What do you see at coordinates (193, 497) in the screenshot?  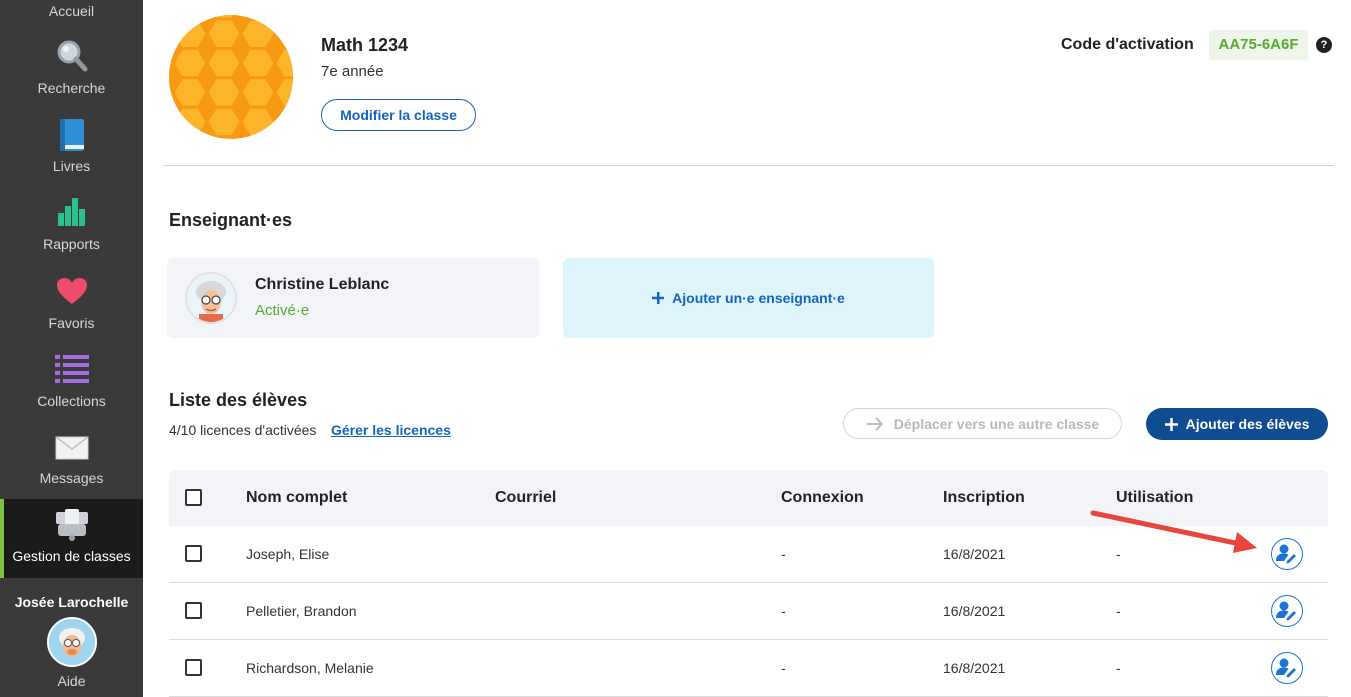 I see `select-all-checkbox` at bounding box center [193, 497].